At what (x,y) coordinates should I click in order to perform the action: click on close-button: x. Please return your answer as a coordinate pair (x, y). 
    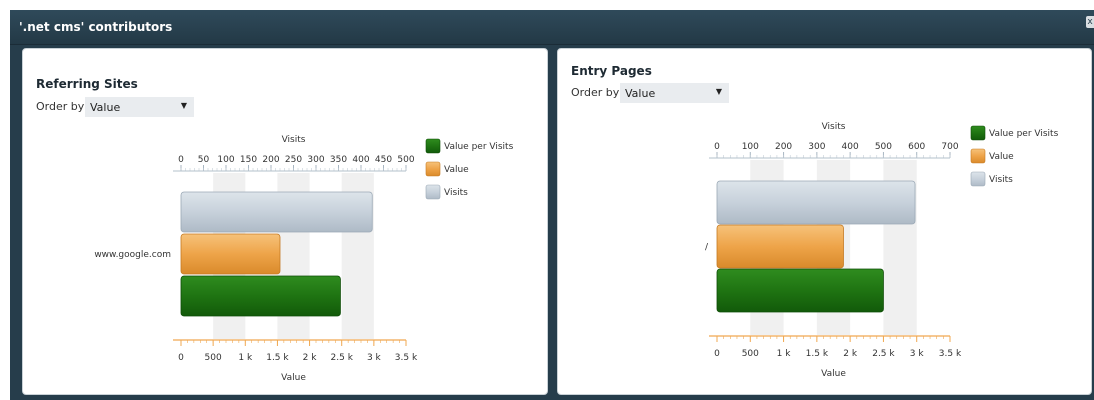
    Looking at the image, I should click on (1090, 22).